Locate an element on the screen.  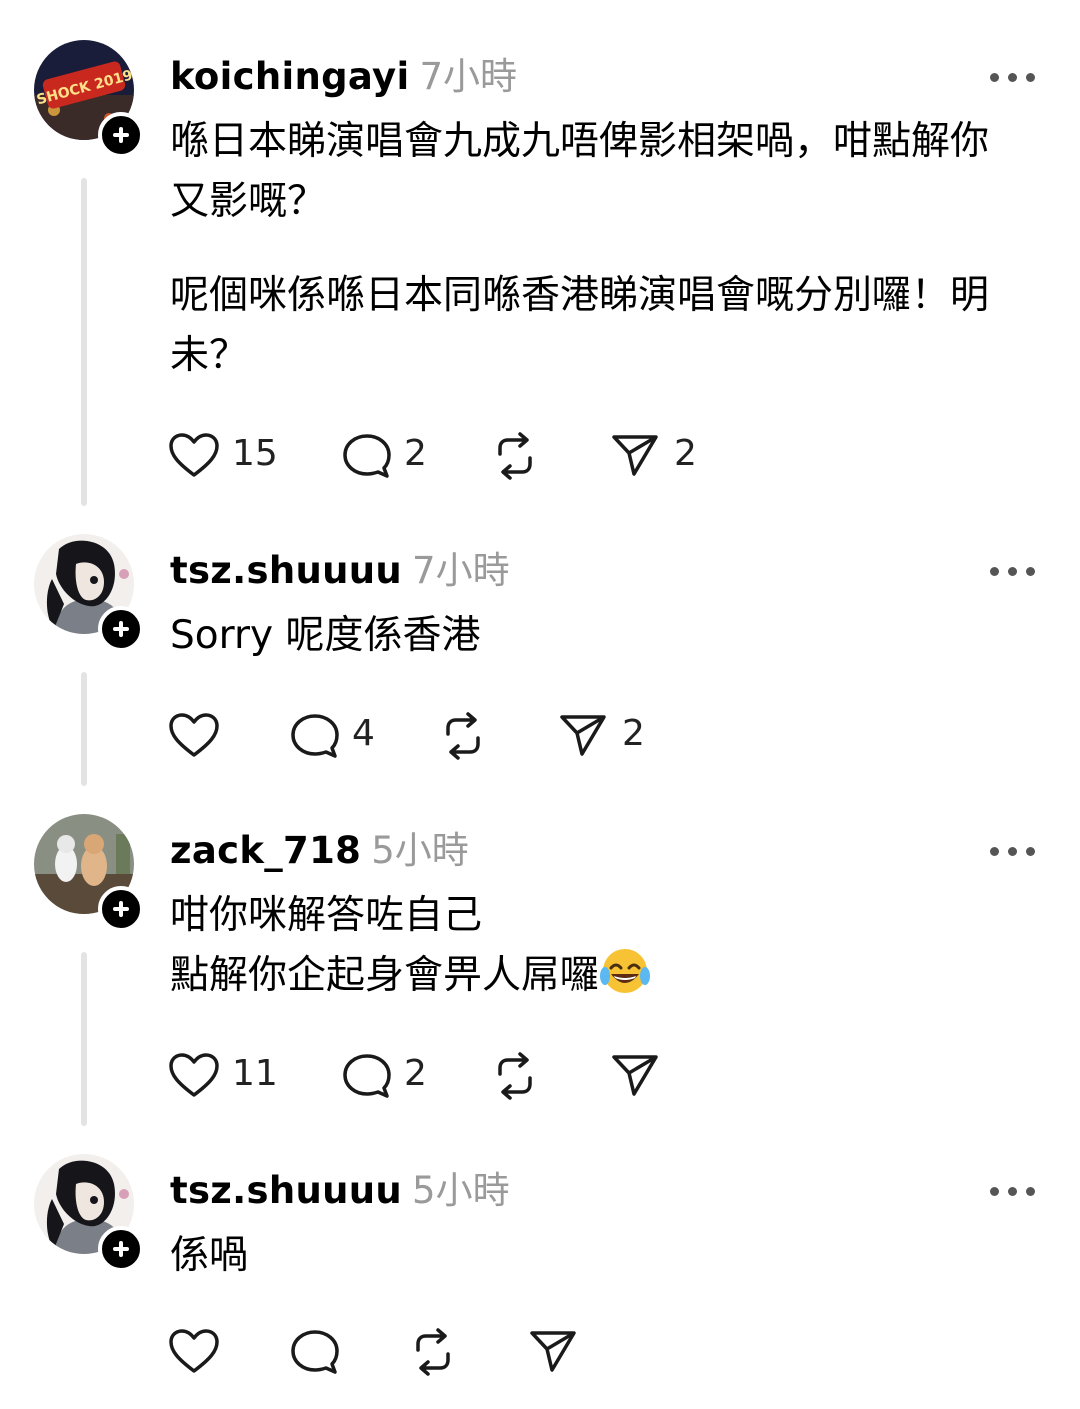
post-text: Sorry 呢度係香港 is located at coordinates (600, 636).